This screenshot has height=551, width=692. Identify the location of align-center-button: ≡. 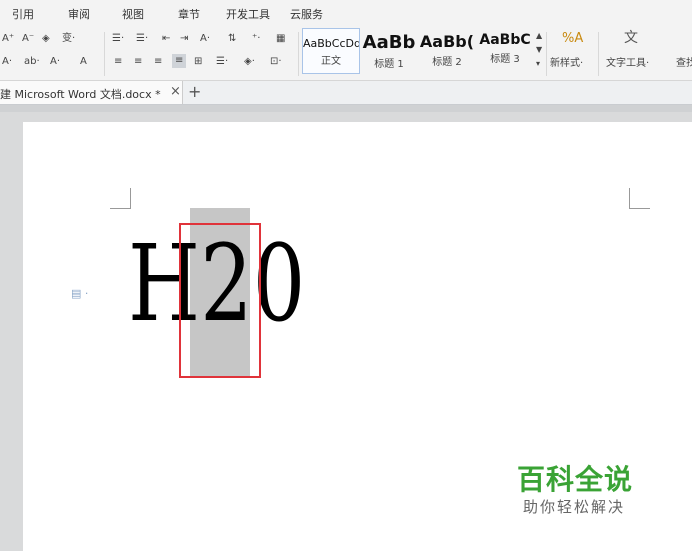
(138, 62).